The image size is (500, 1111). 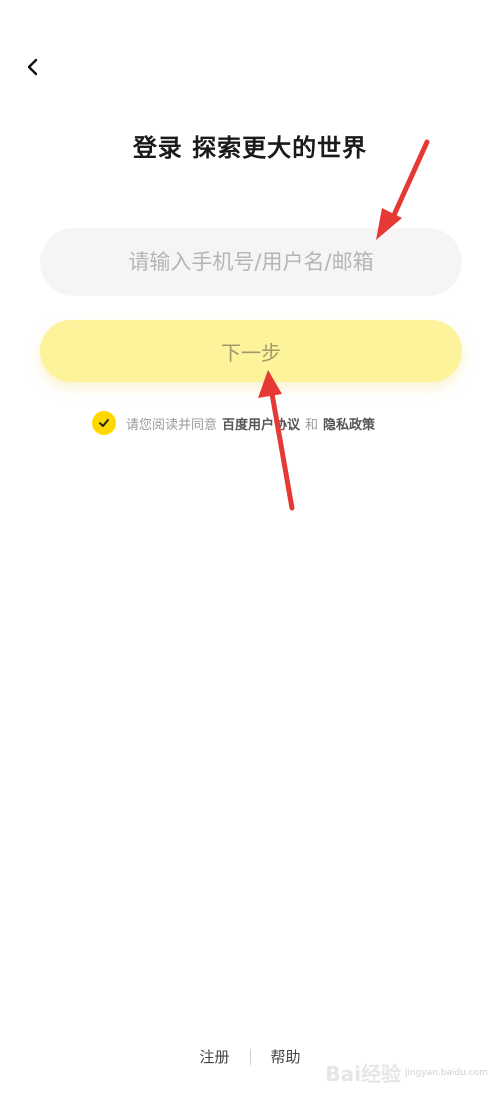 What do you see at coordinates (286, 1056) in the screenshot?
I see `help-link: 帮助` at bounding box center [286, 1056].